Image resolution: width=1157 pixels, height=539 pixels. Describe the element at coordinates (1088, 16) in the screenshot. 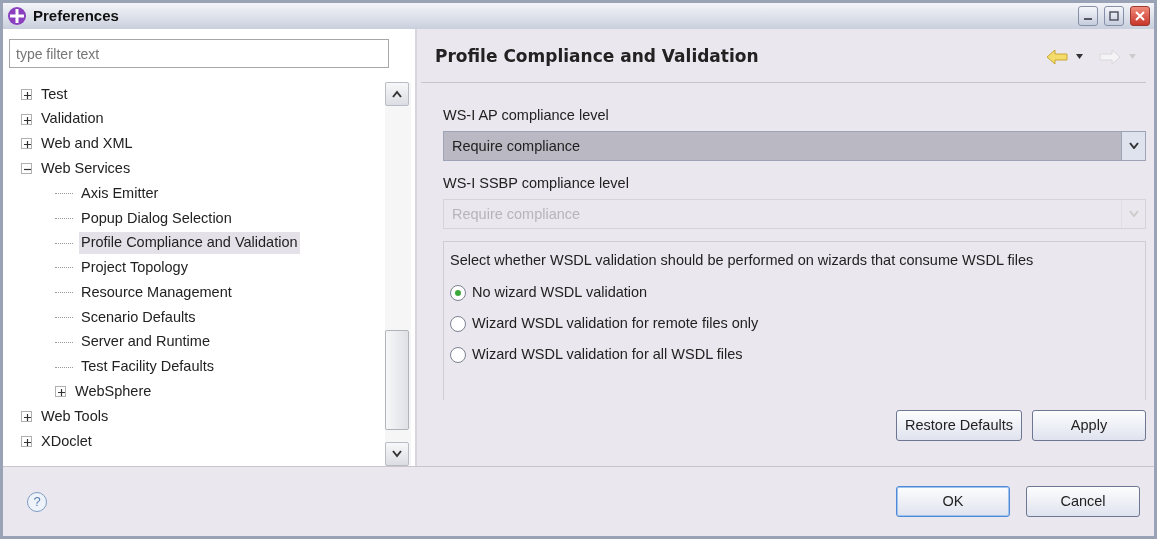

I see `minimize-button` at that location.